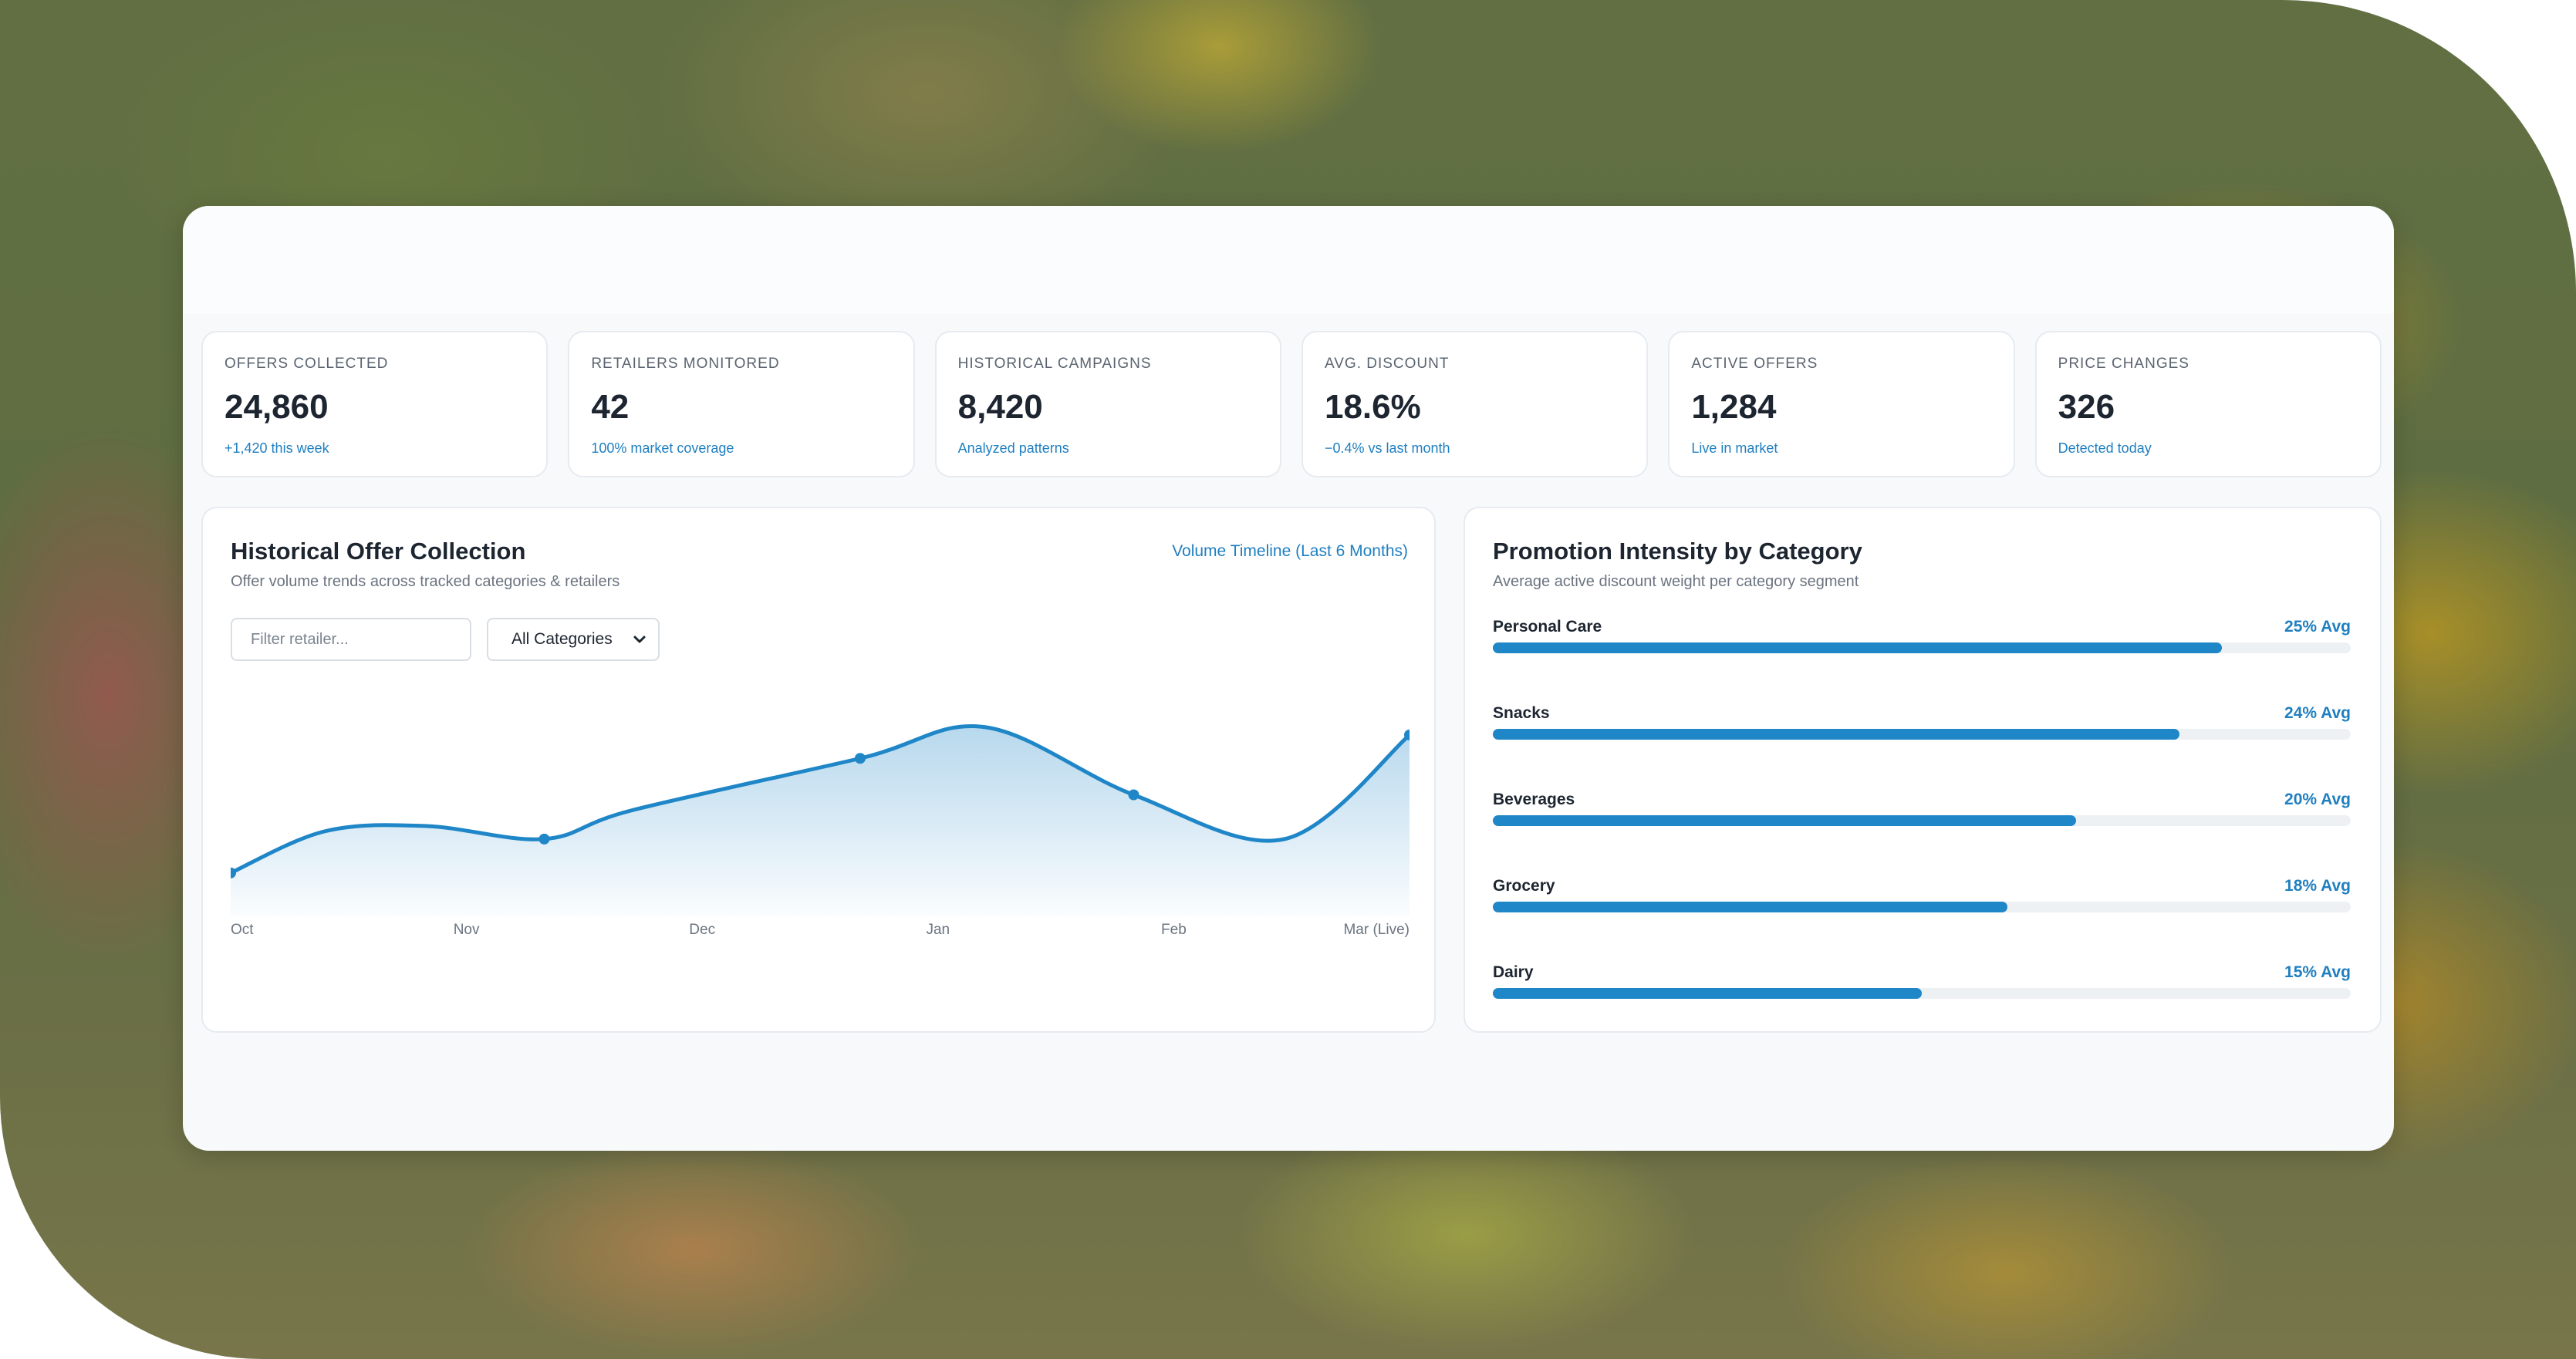 This screenshot has width=2576, height=1359. What do you see at coordinates (1922, 747) in the screenshot?
I see `category-bar-snacks: Snacks 24% Avg` at bounding box center [1922, 747].